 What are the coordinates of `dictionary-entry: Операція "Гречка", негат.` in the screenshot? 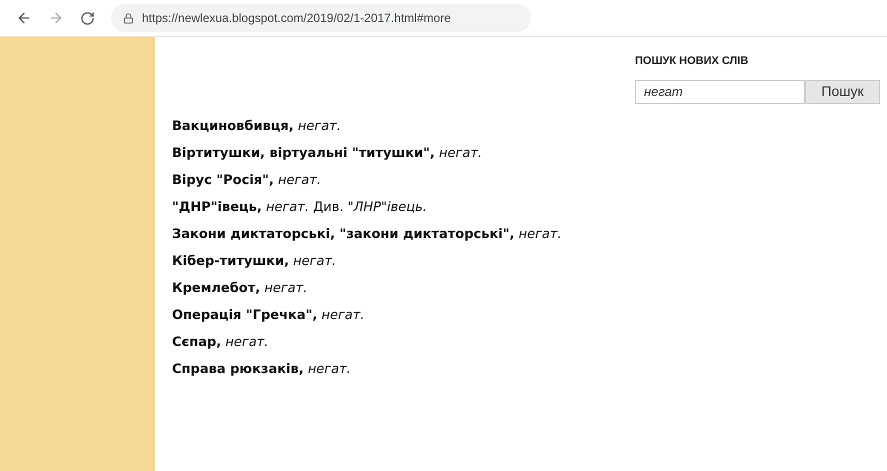 It's located at (269, 315).